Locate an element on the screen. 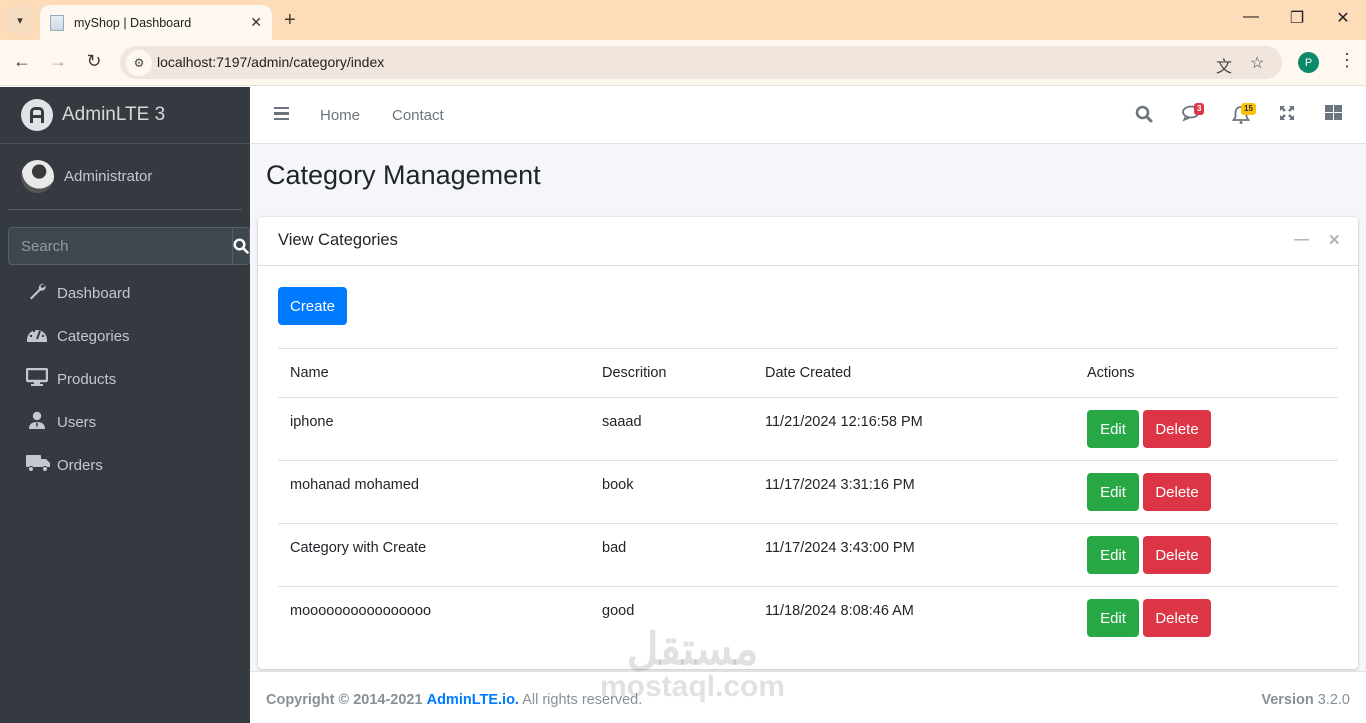 This screenshot has height=723, width=1366. cell-description: bad is located at coordinates (671, 555).